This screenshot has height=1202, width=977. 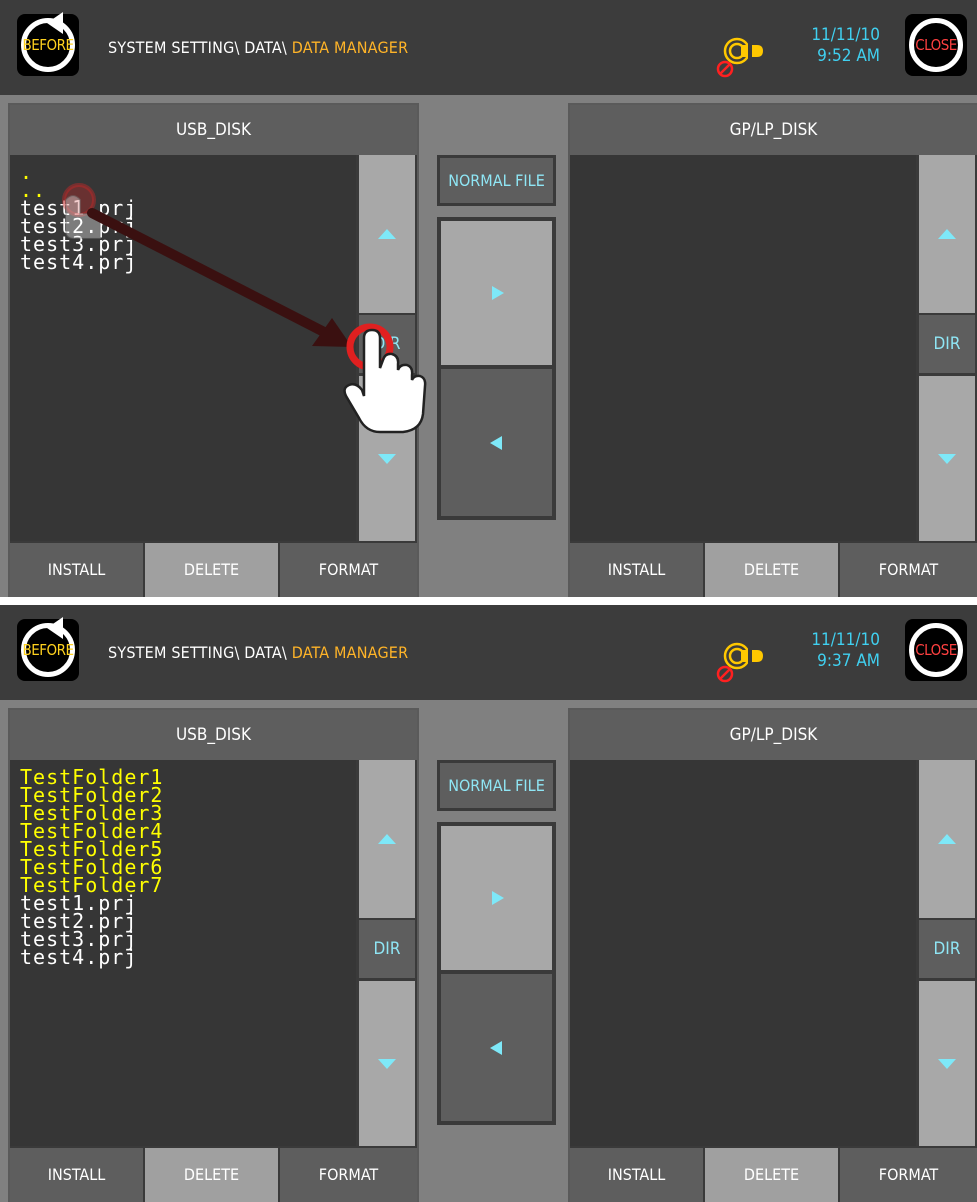 I want to click on time-text: 9:52 AM, so click(x=848, y=56).